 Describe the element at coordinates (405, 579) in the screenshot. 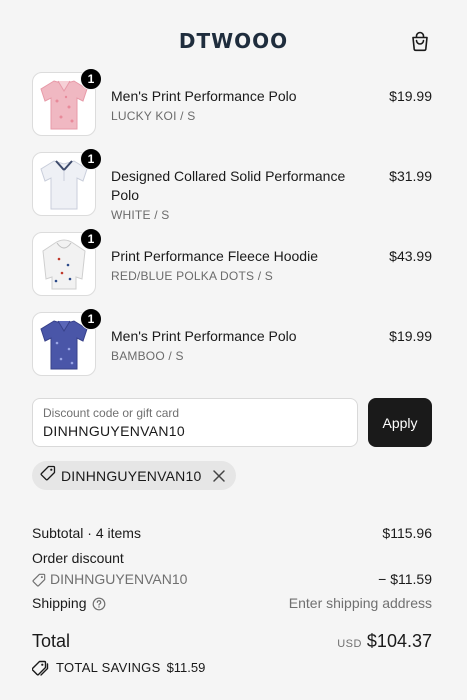

I see `discount-value: − $11.59` at that location.